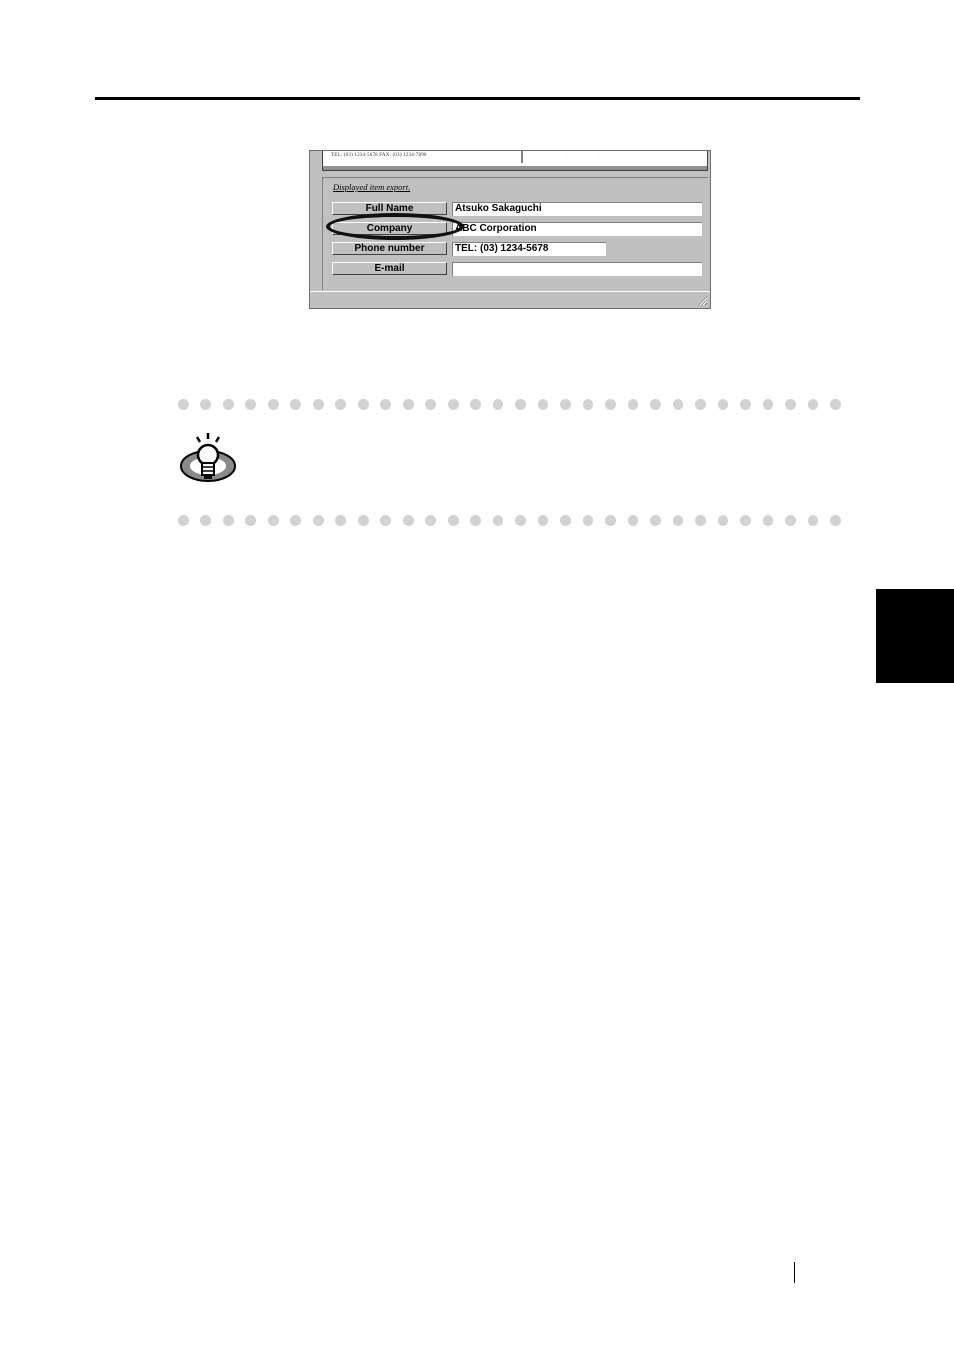  What do you see at coordinates (529, 249) in the screenshot?
I see `phone-number-field: TEL: (03) 1234-5678` at bounding box center [529, 249].